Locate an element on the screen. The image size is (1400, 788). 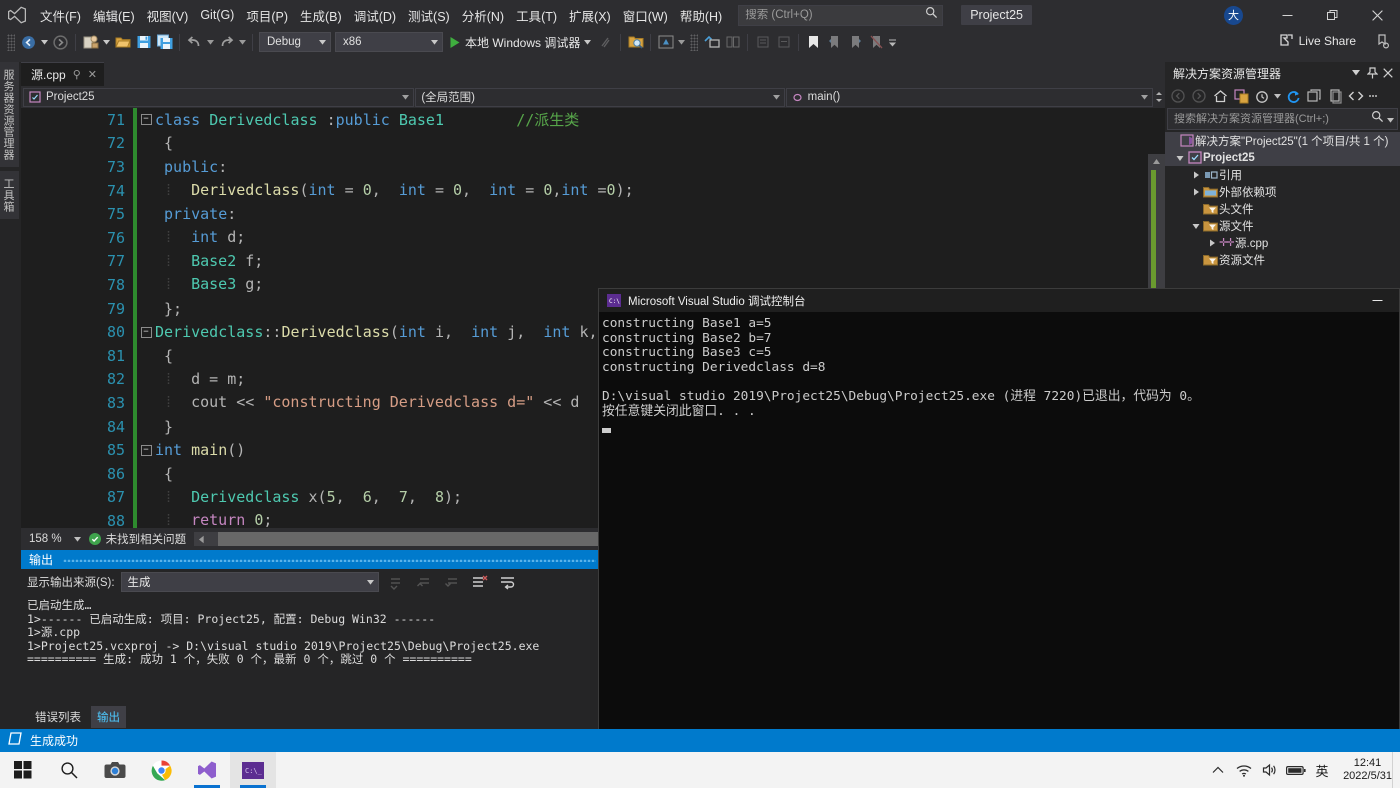
uncomment-lines-icon is located at coordinates (783, 42).